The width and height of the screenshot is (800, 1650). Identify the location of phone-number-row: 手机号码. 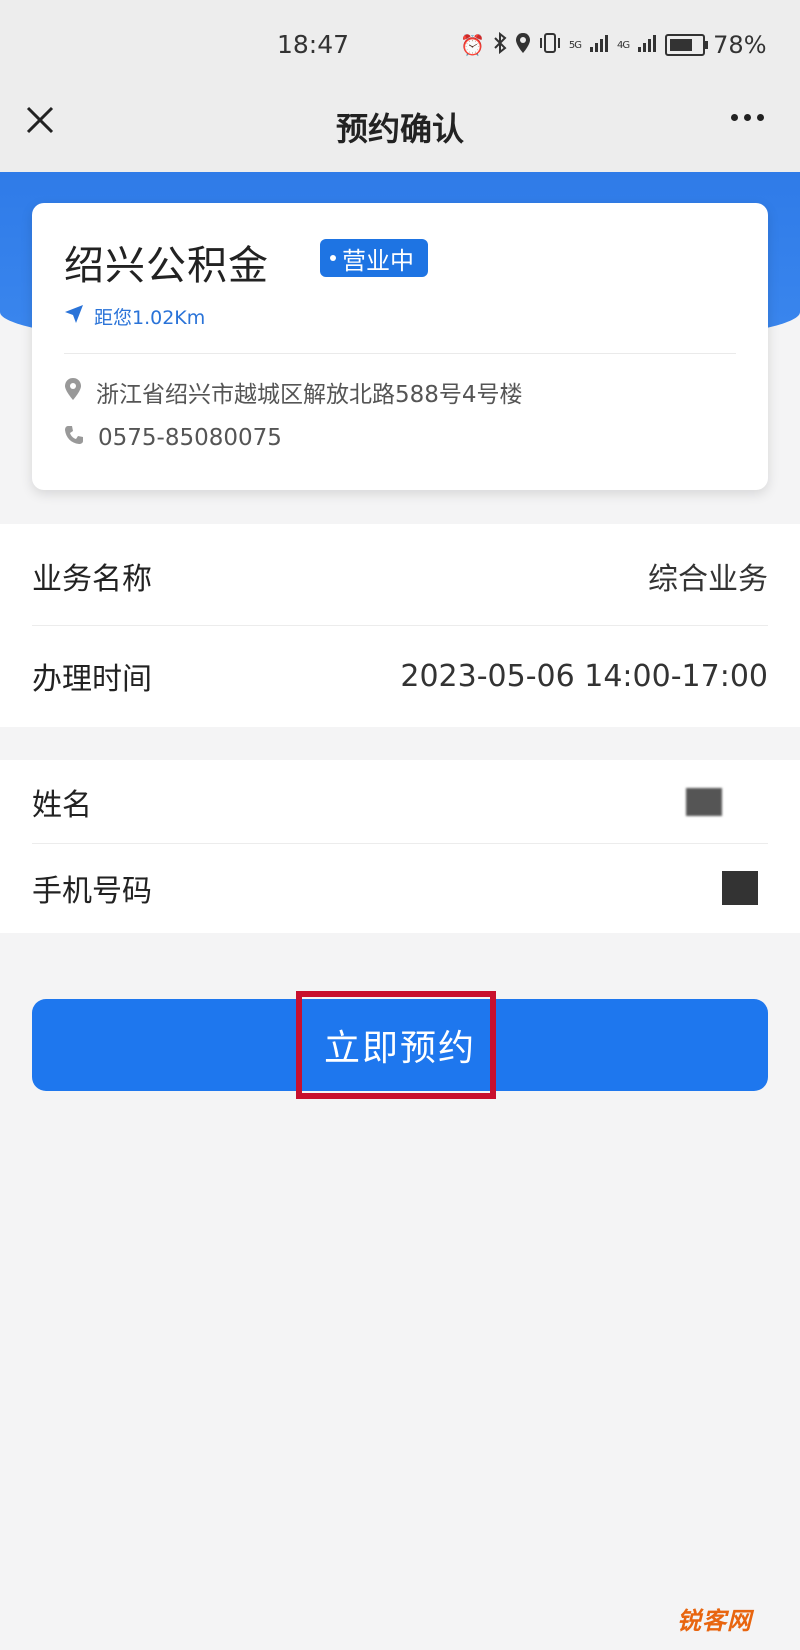
(400, 888).